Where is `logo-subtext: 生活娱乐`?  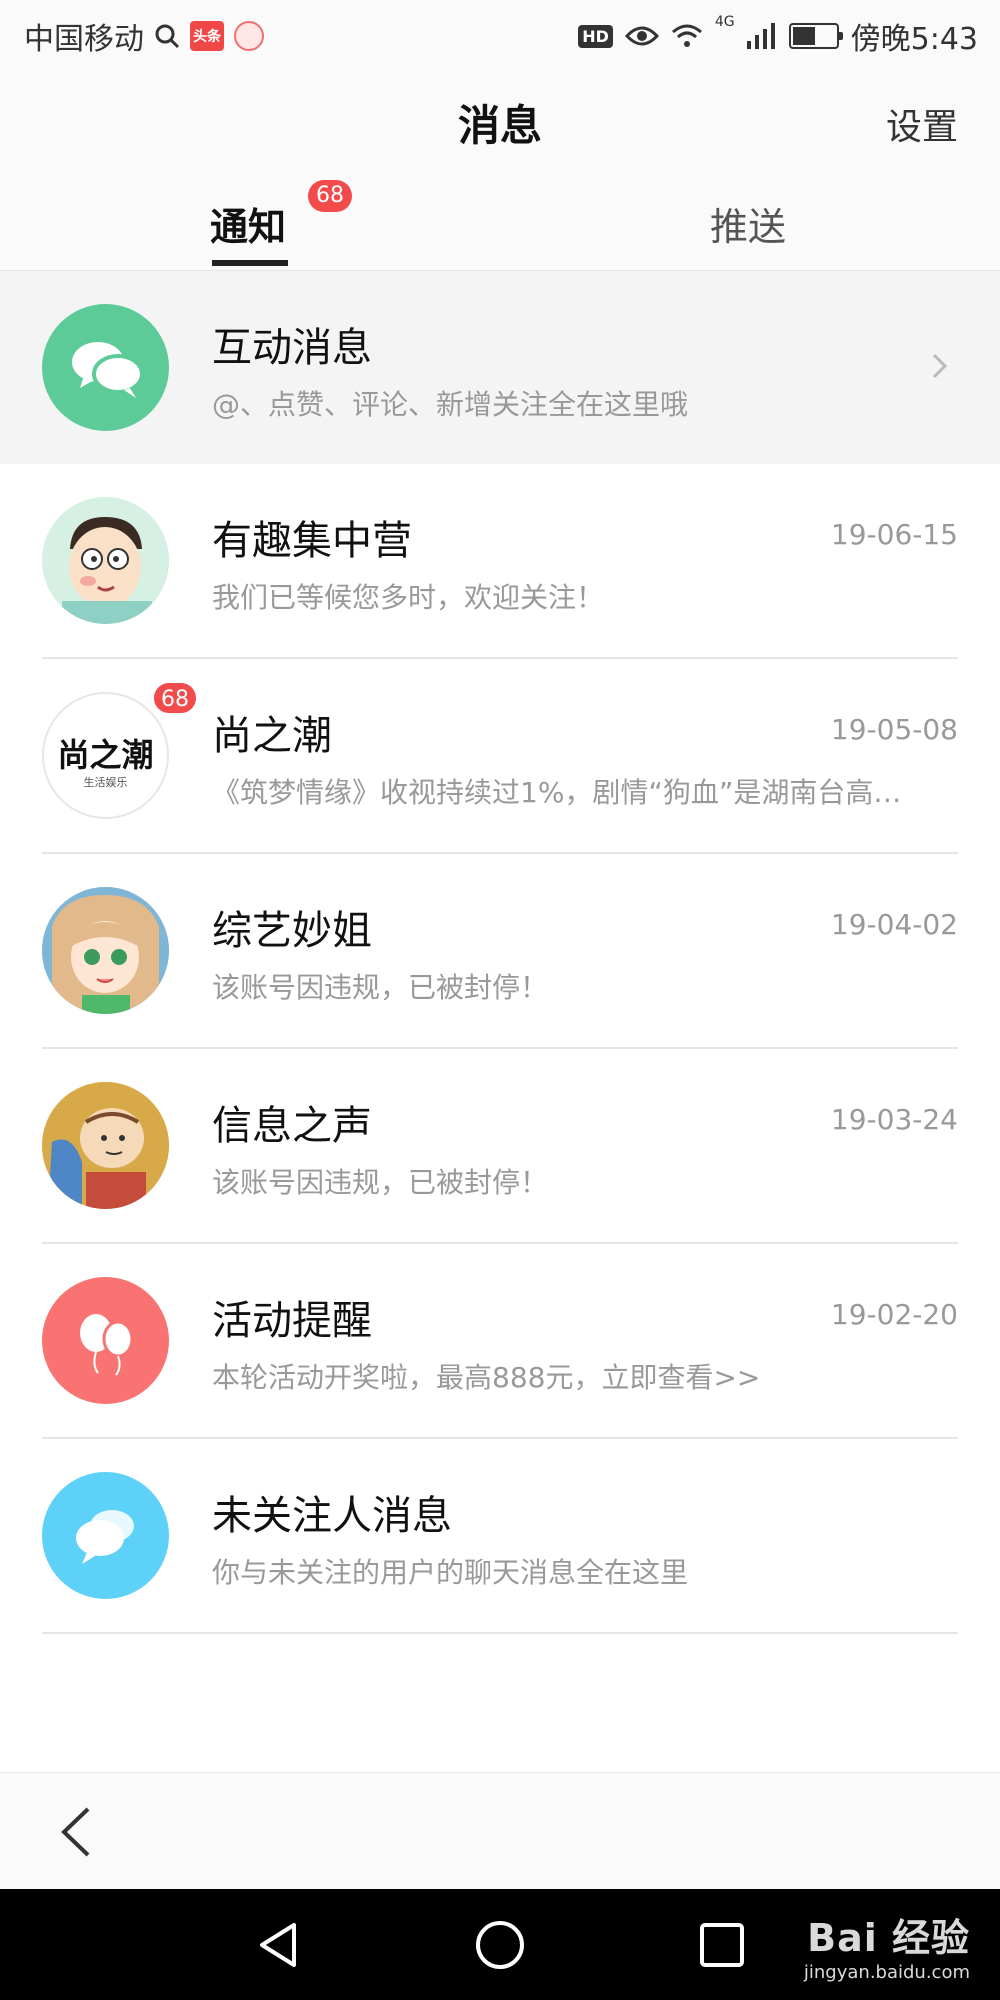 logo-subtext: 生活娱乐 is located at coordinates (105, 782).